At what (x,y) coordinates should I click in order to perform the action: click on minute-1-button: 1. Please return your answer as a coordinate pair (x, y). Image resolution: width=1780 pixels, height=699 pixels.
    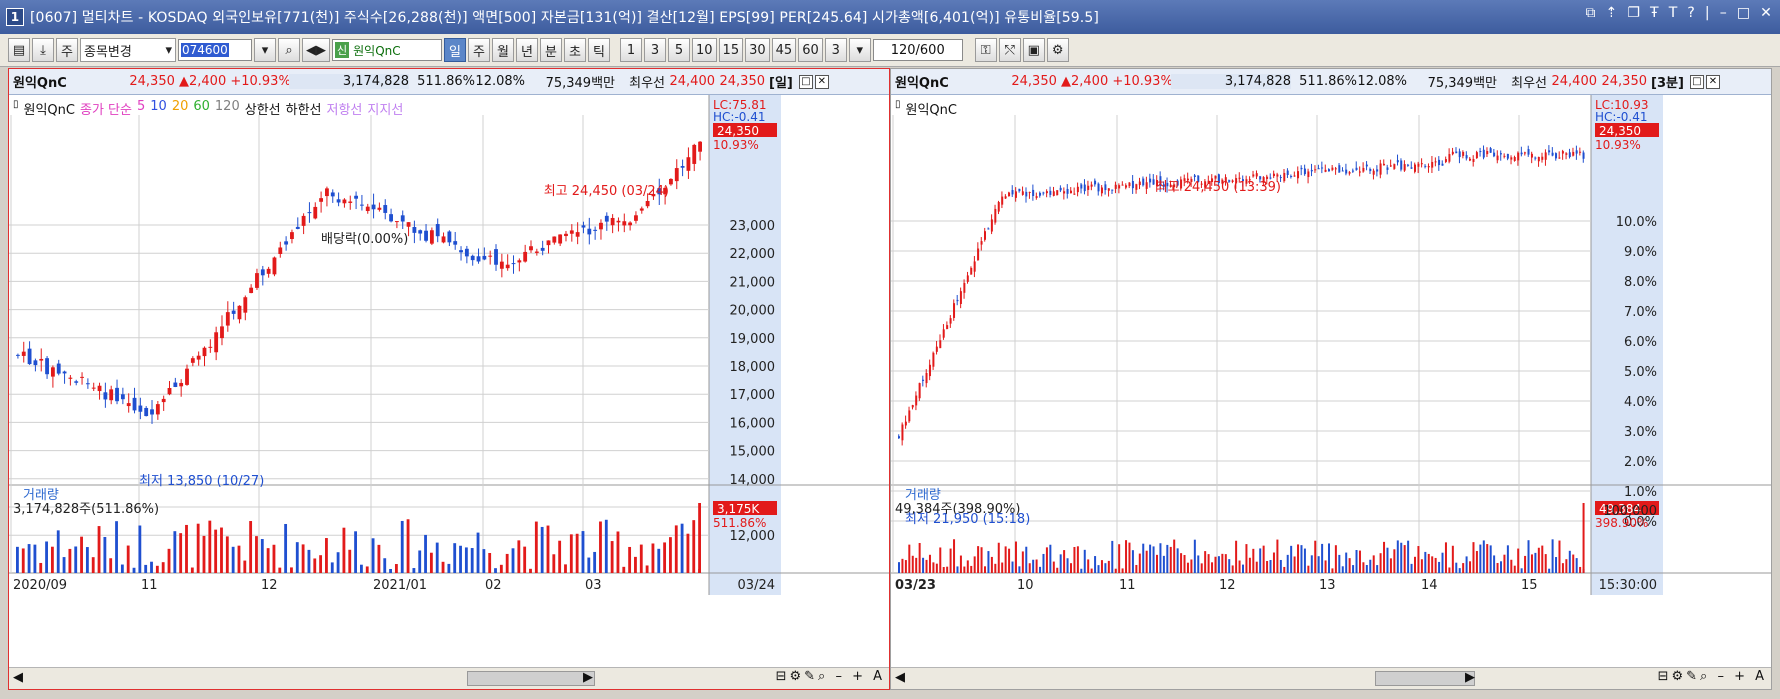
    Looking at the image, I should click on (631, 50).